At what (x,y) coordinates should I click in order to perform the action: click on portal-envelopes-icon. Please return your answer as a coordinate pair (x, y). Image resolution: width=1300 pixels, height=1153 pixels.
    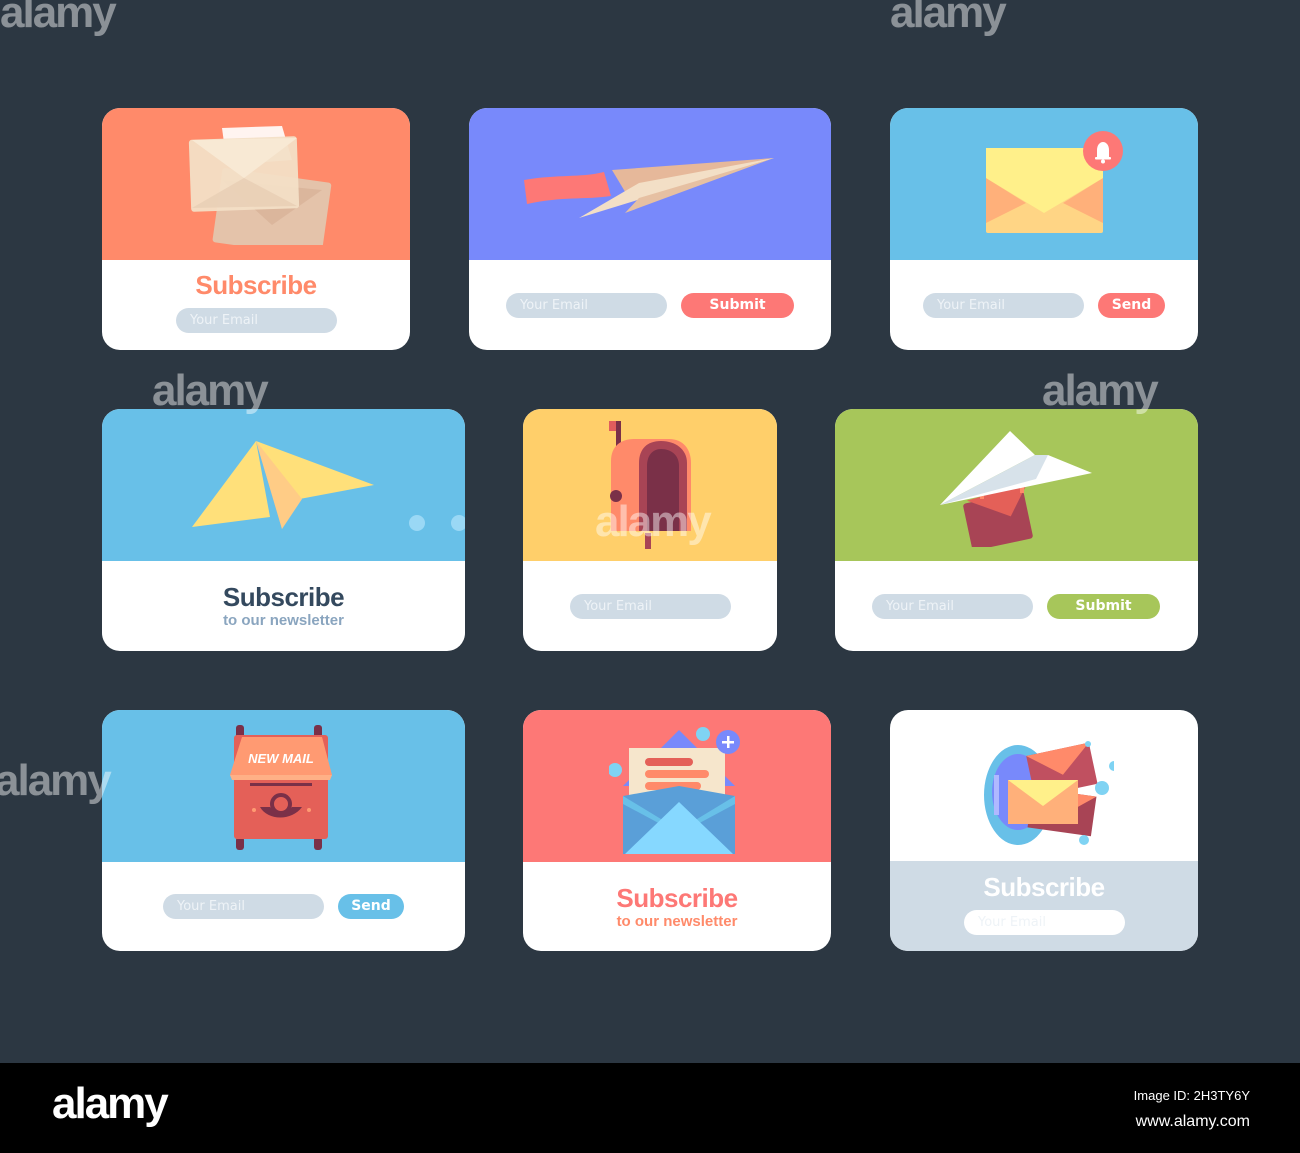
    Looking at the image, I should click on (1049, 793).